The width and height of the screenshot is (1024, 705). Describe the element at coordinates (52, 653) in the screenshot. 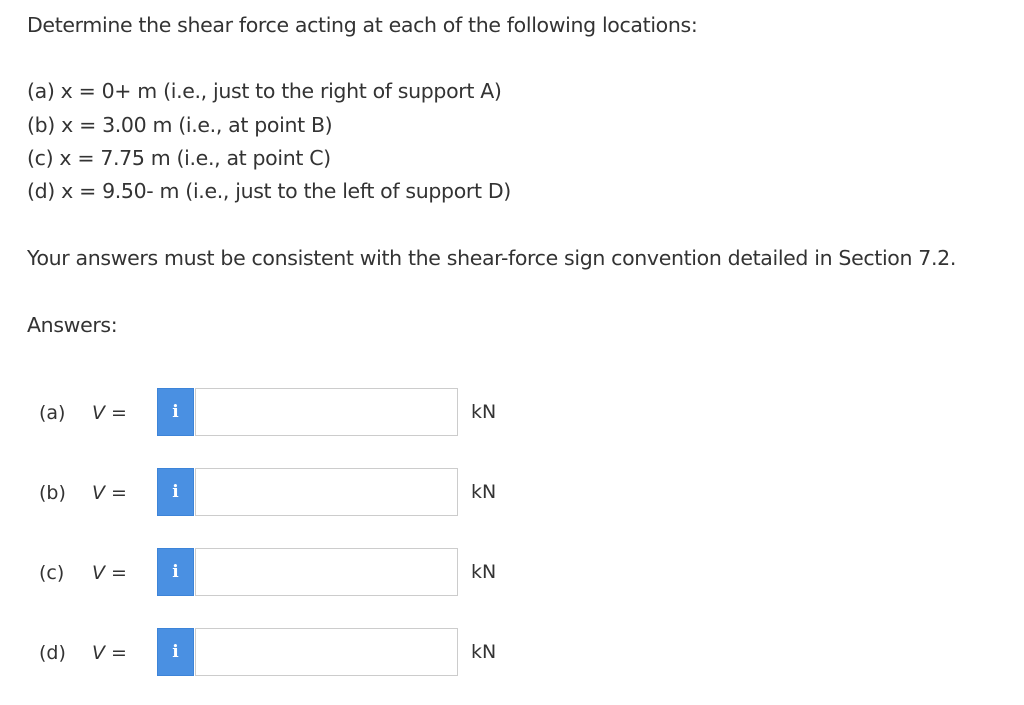

I see `part-label: (d)` at that location.